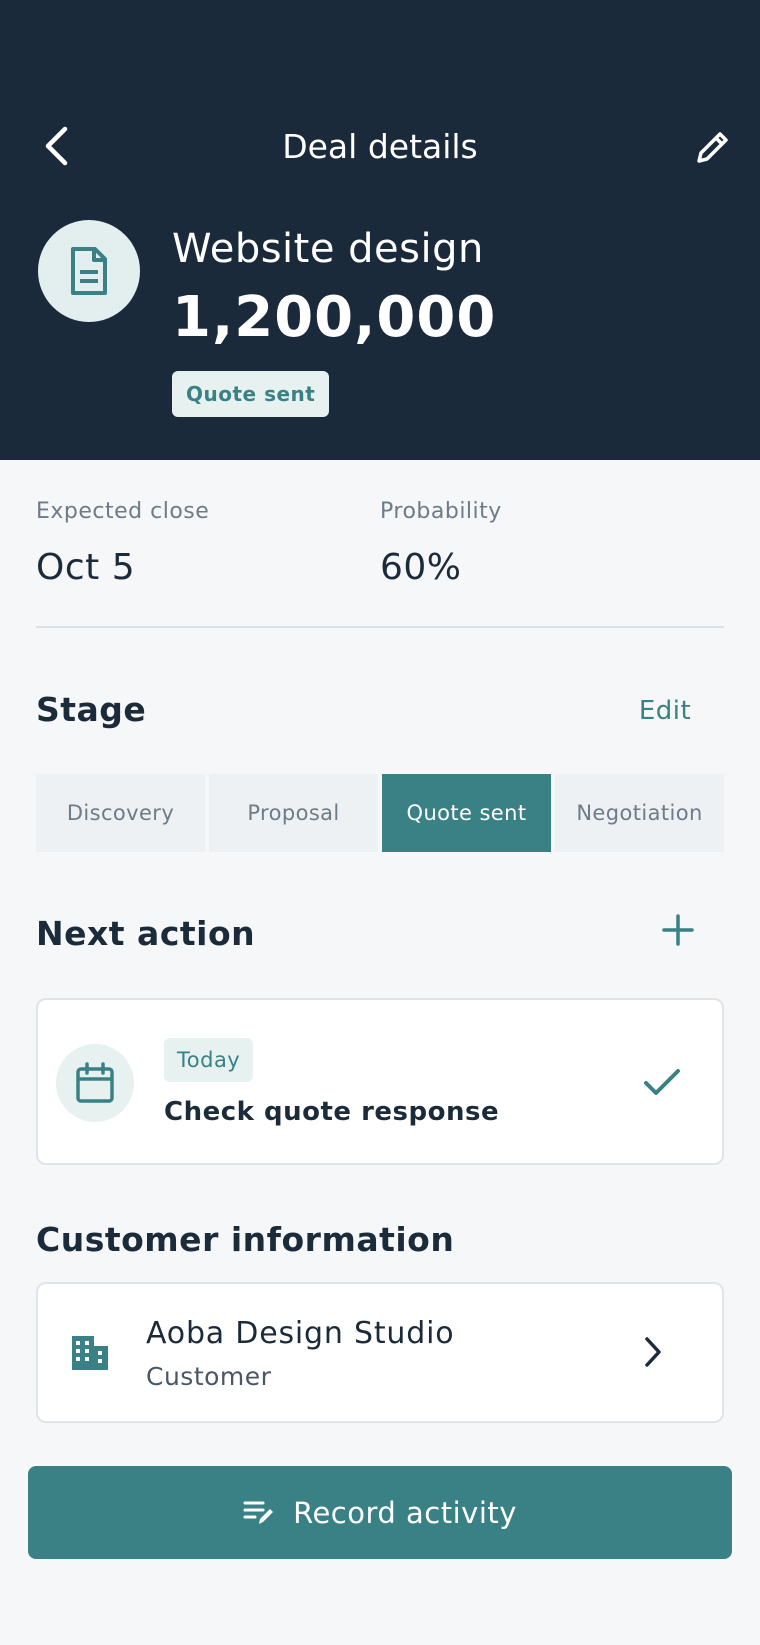 Image resolution: width=760 pixels, height=1645 pixels. What do you see at coordinates (421, 567) in the screenshot?
I see `probability-value: 60%` at bounding box center [421, 567].